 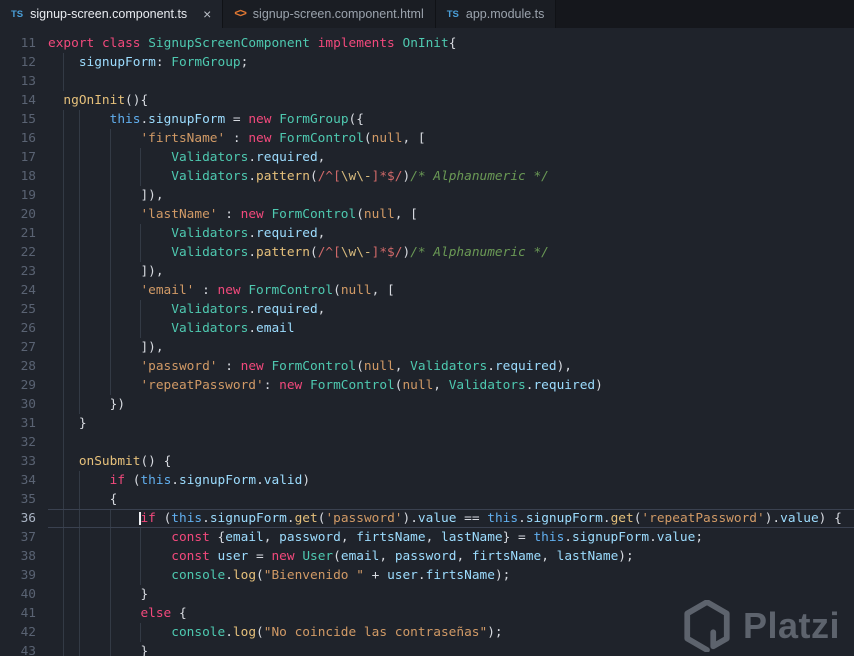 What do you see at coordinates (451, 461) in the screenshot?
I see `code-text: onSubmit() {` at bounding box center [451, 461].